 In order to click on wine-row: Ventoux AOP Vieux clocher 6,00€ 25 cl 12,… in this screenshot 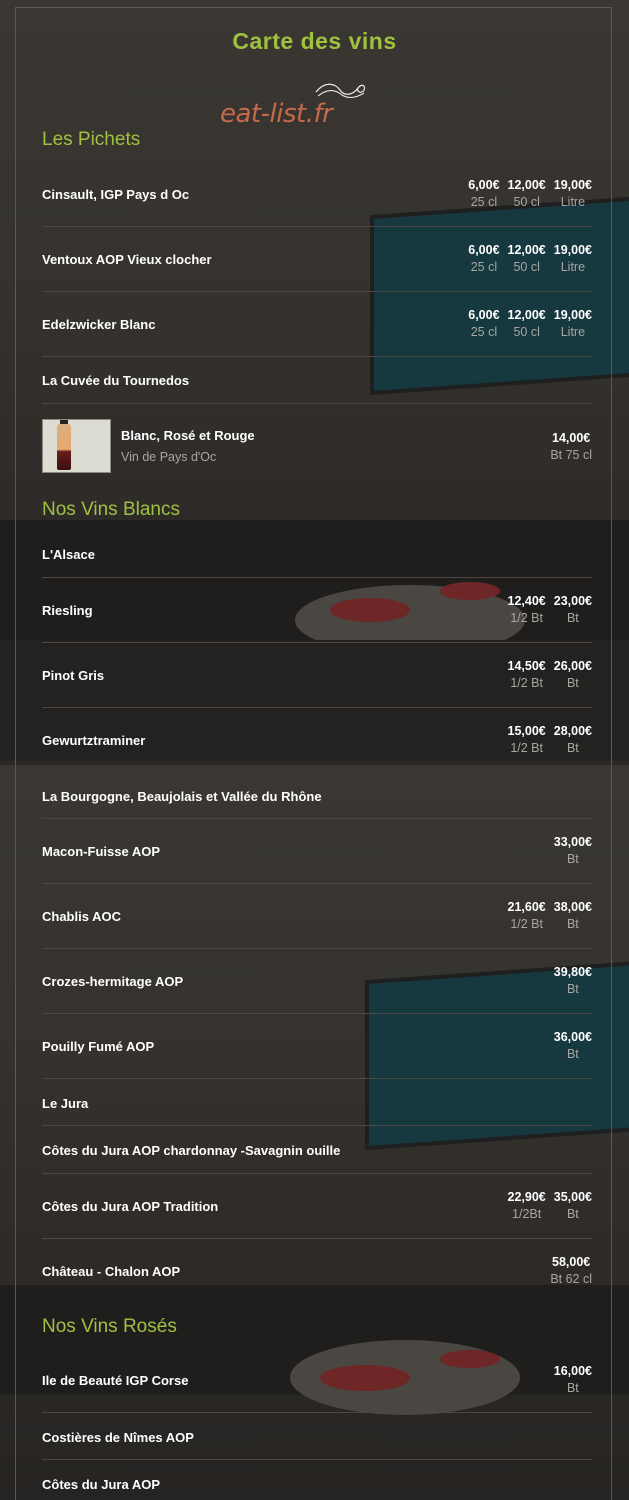, I will do `click(317, 260)`.